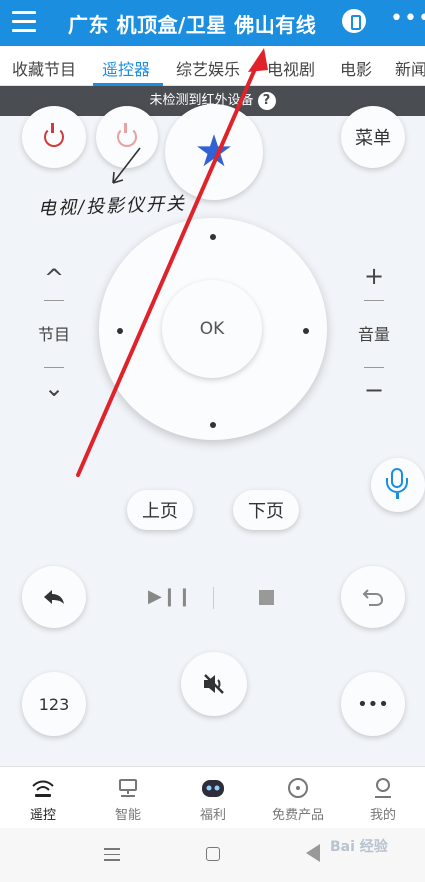  I want to click on channel-up-button: ^, so click(54, 278).